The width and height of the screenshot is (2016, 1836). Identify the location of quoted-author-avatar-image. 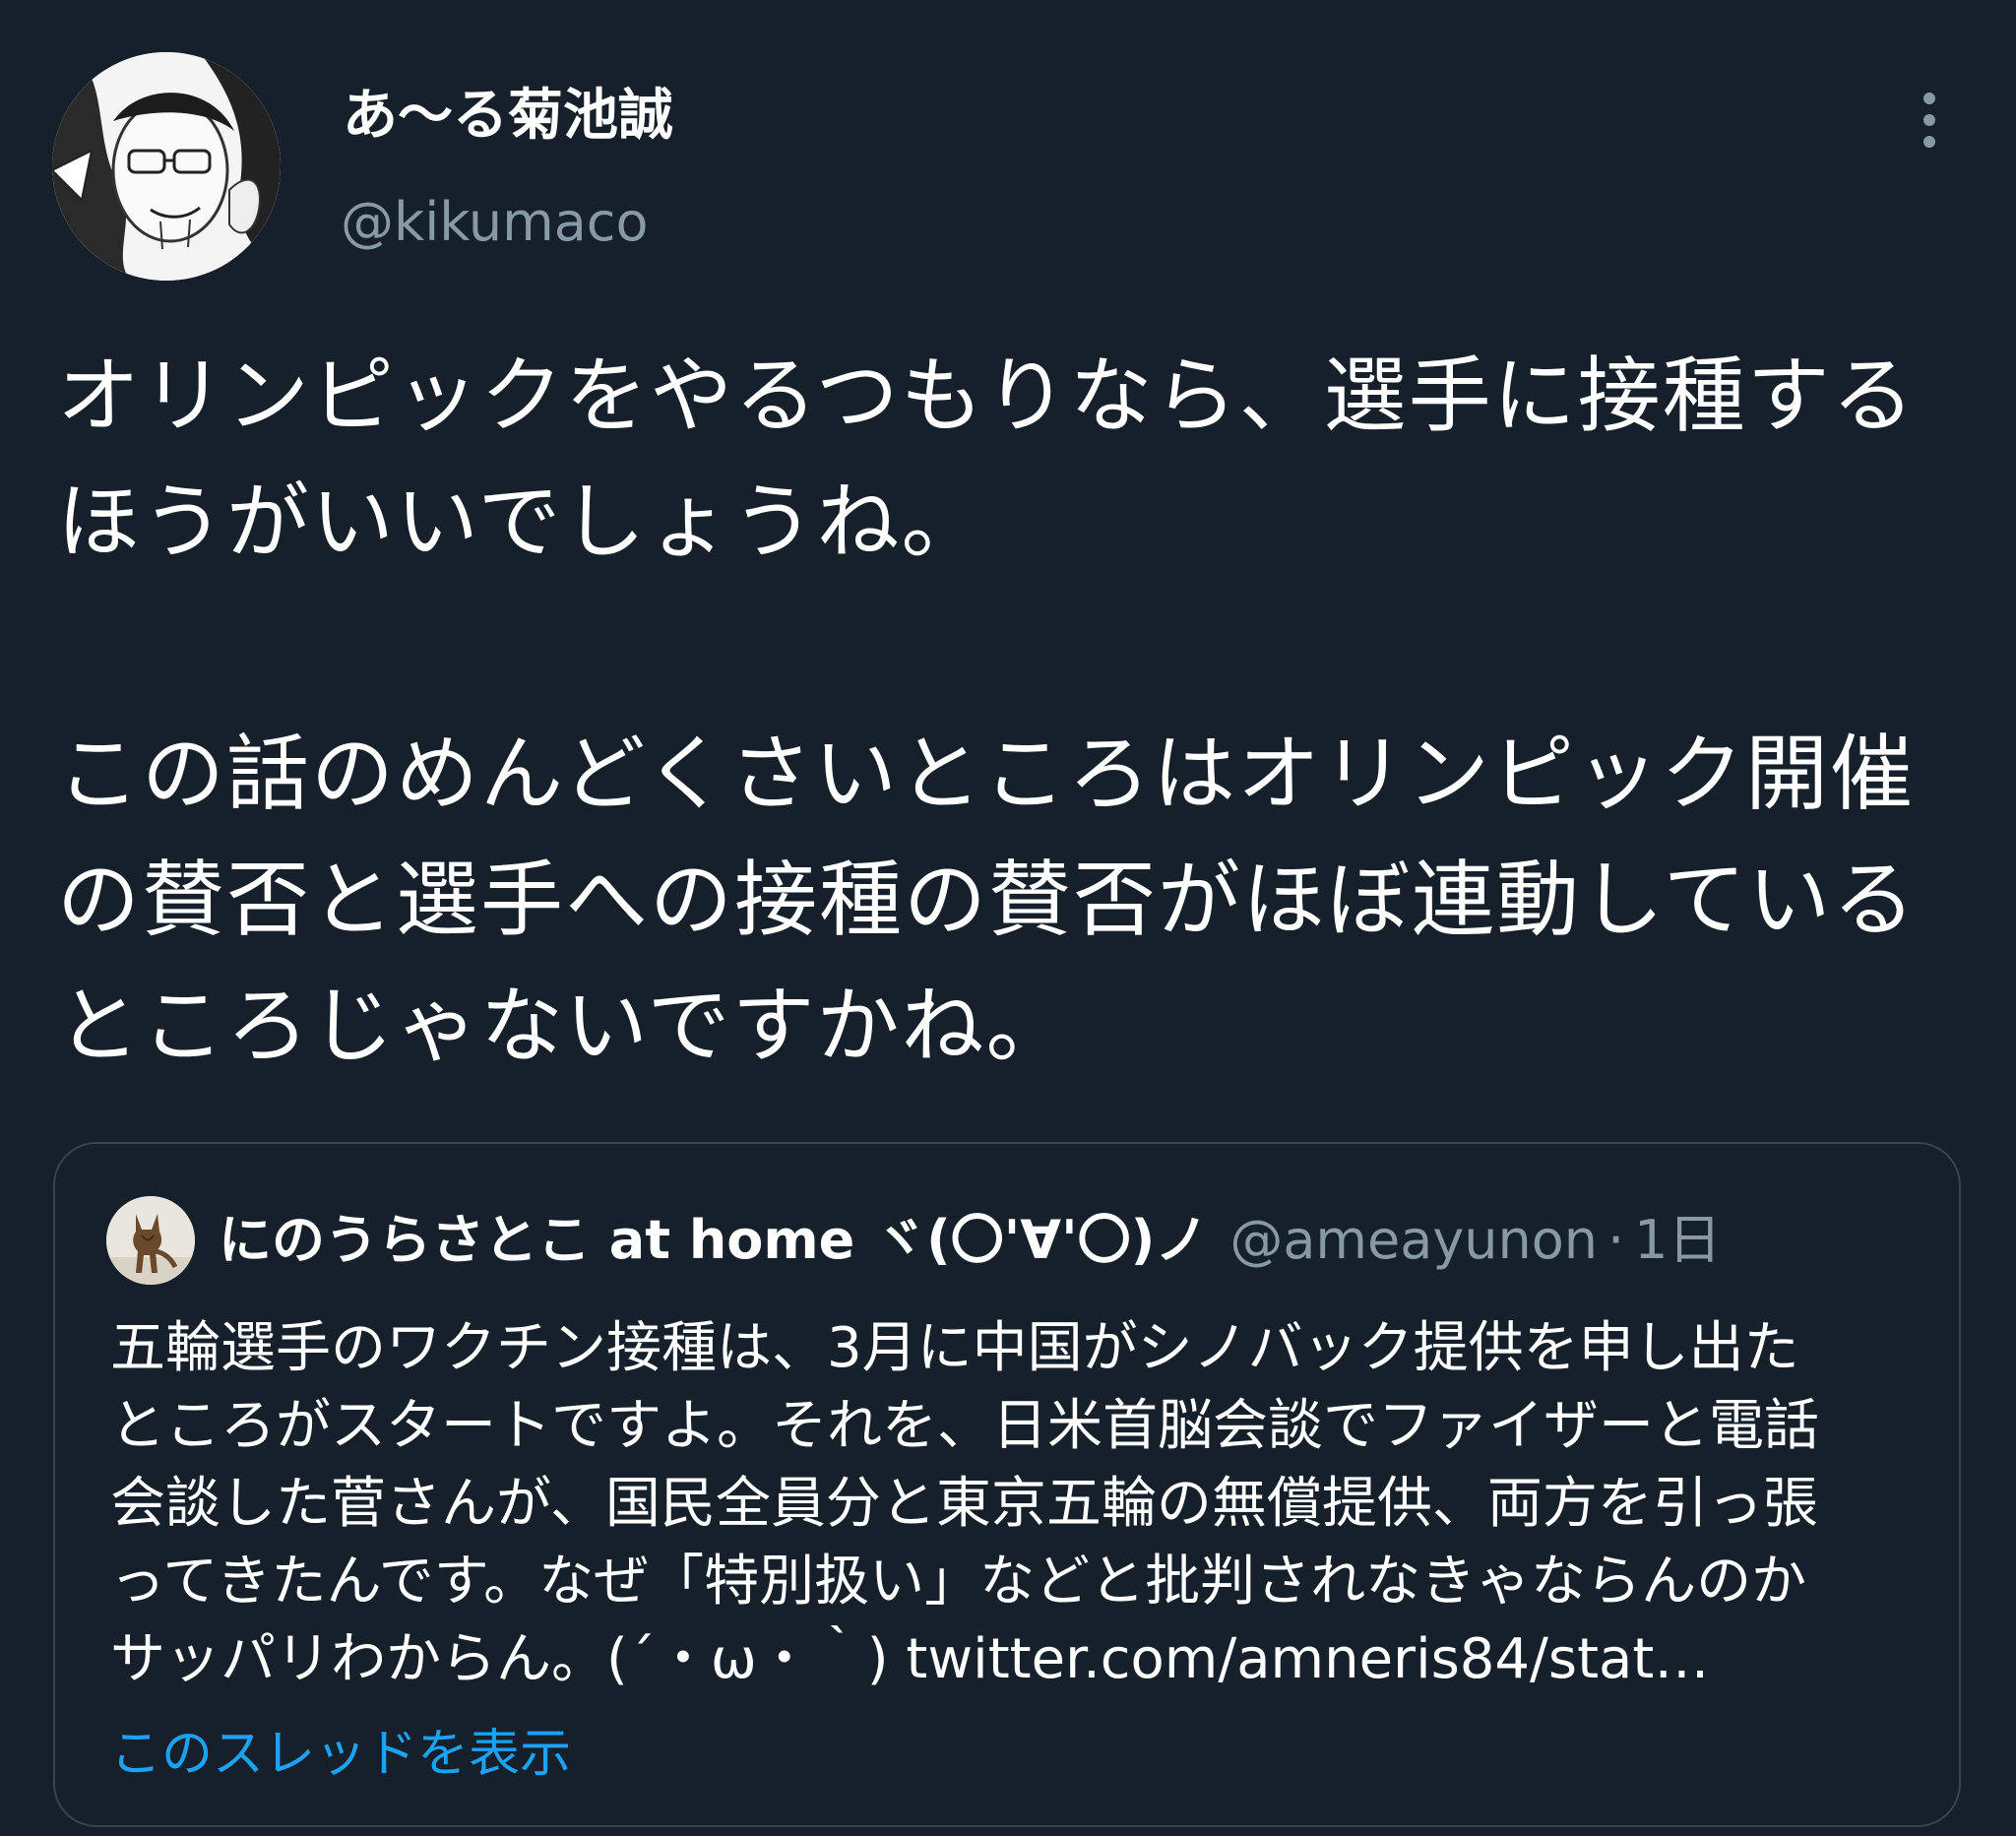
(150, 1240).